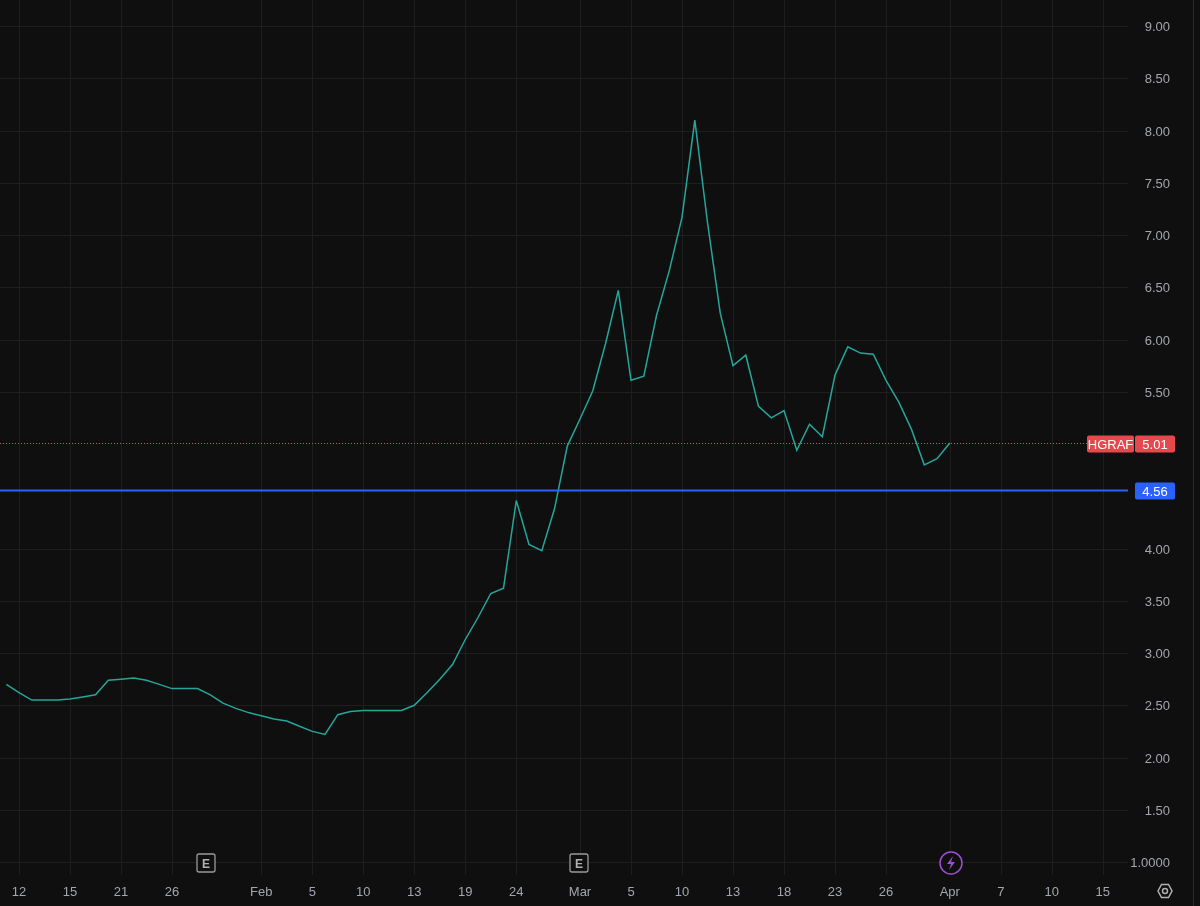 This screenshot has width=1200, height=906. Describe the element at coordinates (465, 891) in the screenshot. I see `axis-label: 19` at that location.